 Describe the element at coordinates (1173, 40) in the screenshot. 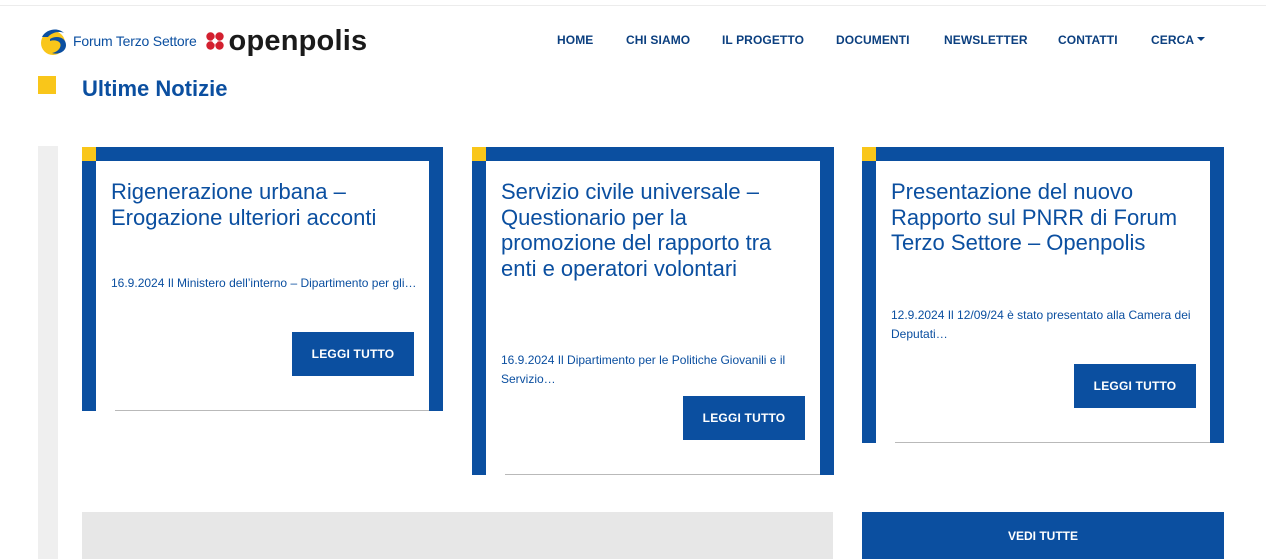

I see `nav-cerca-label: CERCA` at that location.